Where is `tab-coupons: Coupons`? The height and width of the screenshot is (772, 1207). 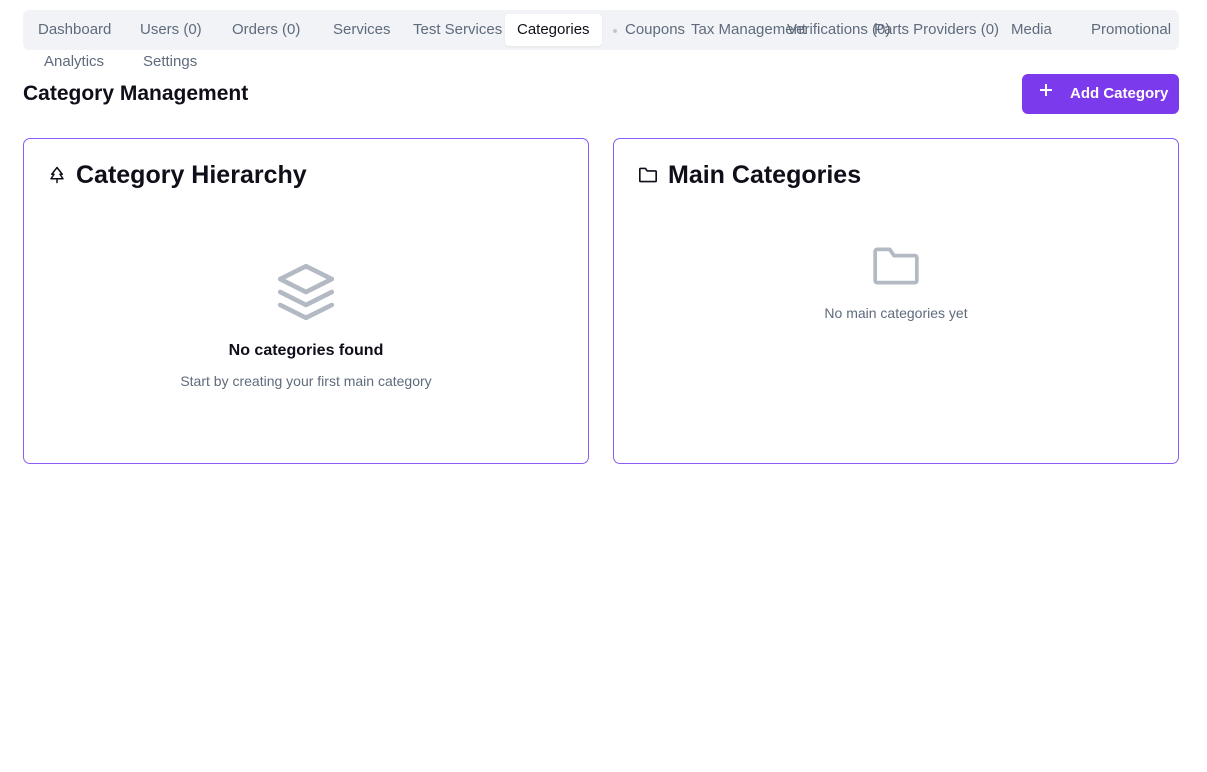 tab-coupons: Coupons is located at coordinates (655, 30).